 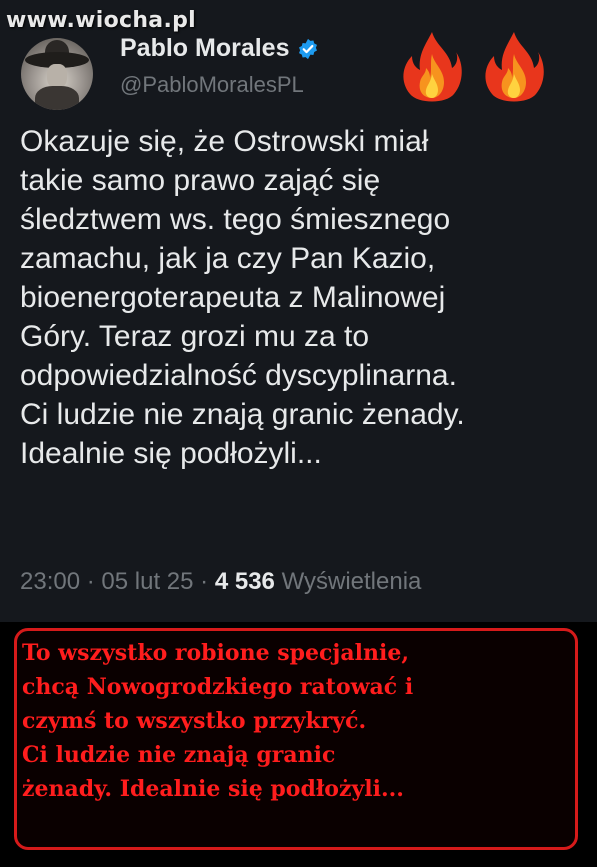 What do you see at coordinates (194, 721) in the screenshot?
I see `caption-line: czymś to wszystko przykryć.` at bounding box center [194, 721].